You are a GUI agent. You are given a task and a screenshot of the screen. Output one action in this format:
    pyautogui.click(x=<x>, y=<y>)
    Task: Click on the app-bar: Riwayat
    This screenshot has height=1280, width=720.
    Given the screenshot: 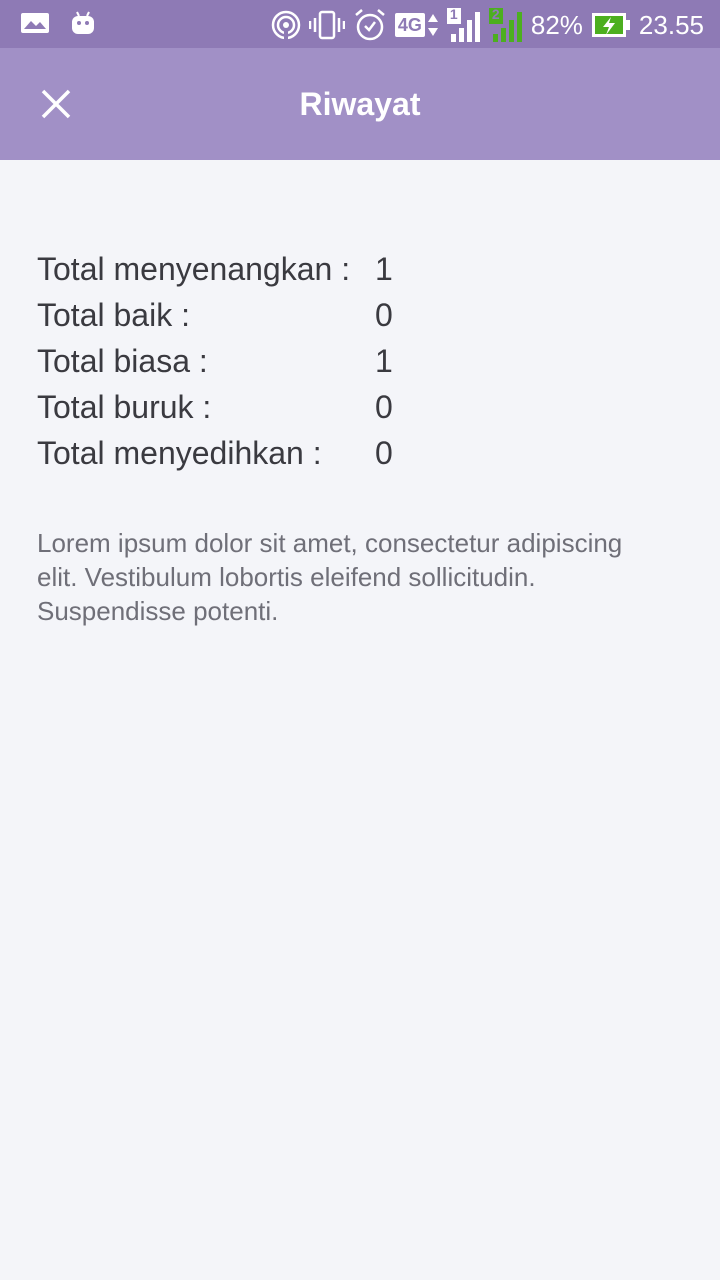 What is the action you would take?
    pyautogui.click(x=360, y=104)
    